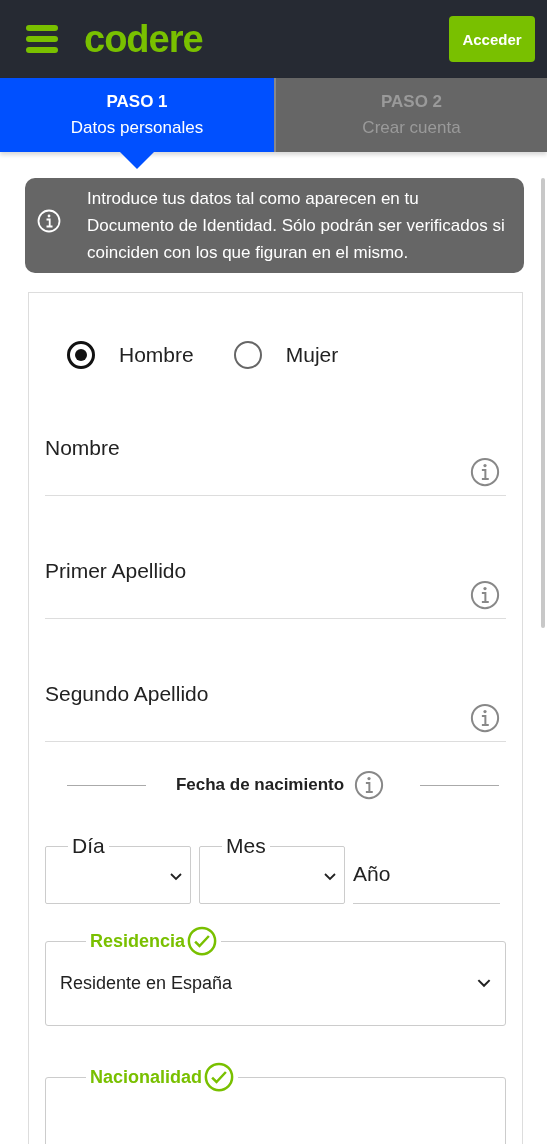 The image size is (547, 1144). Describe the element at coordinates (275, 976) in the screenshot. I see `residence-select: Residencia Residente en España` at that location.